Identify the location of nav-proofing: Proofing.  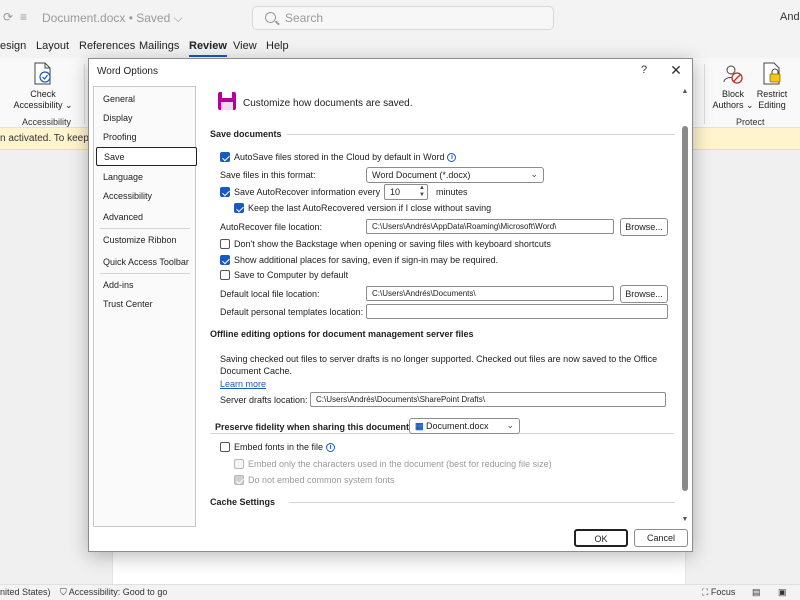
(120, 137).